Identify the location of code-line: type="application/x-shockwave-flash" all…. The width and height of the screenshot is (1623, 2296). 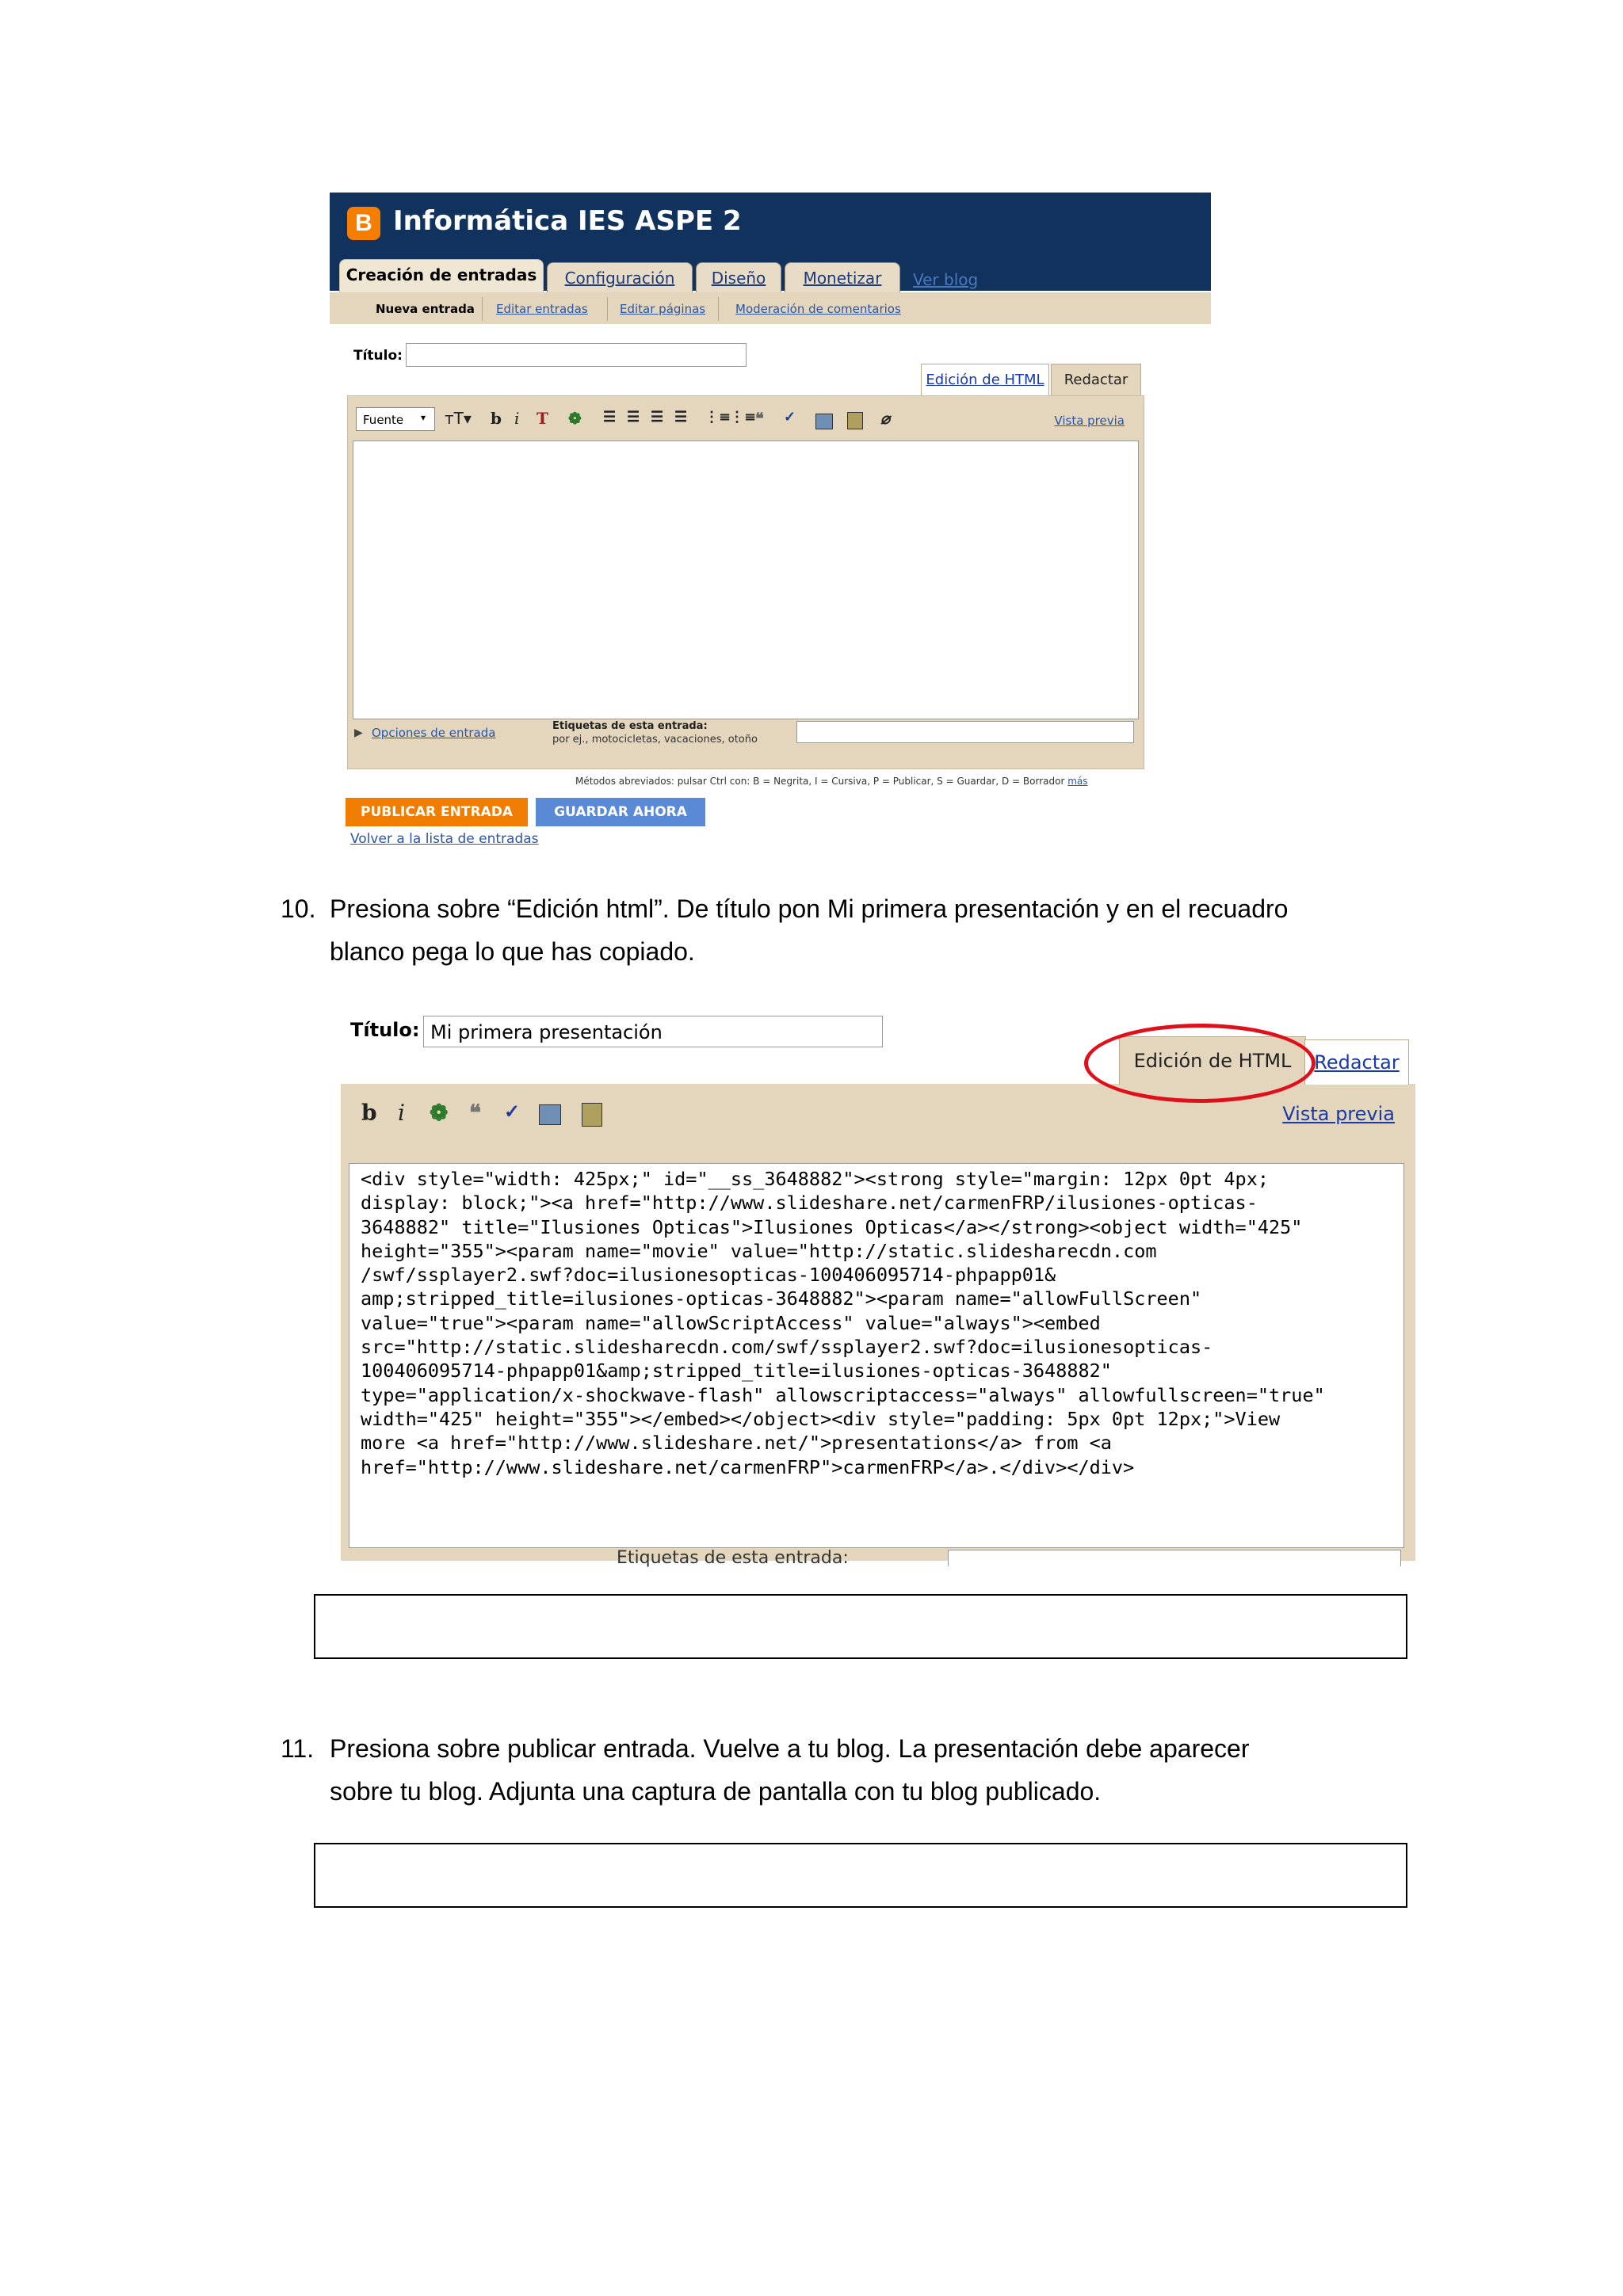
(843, 1394).